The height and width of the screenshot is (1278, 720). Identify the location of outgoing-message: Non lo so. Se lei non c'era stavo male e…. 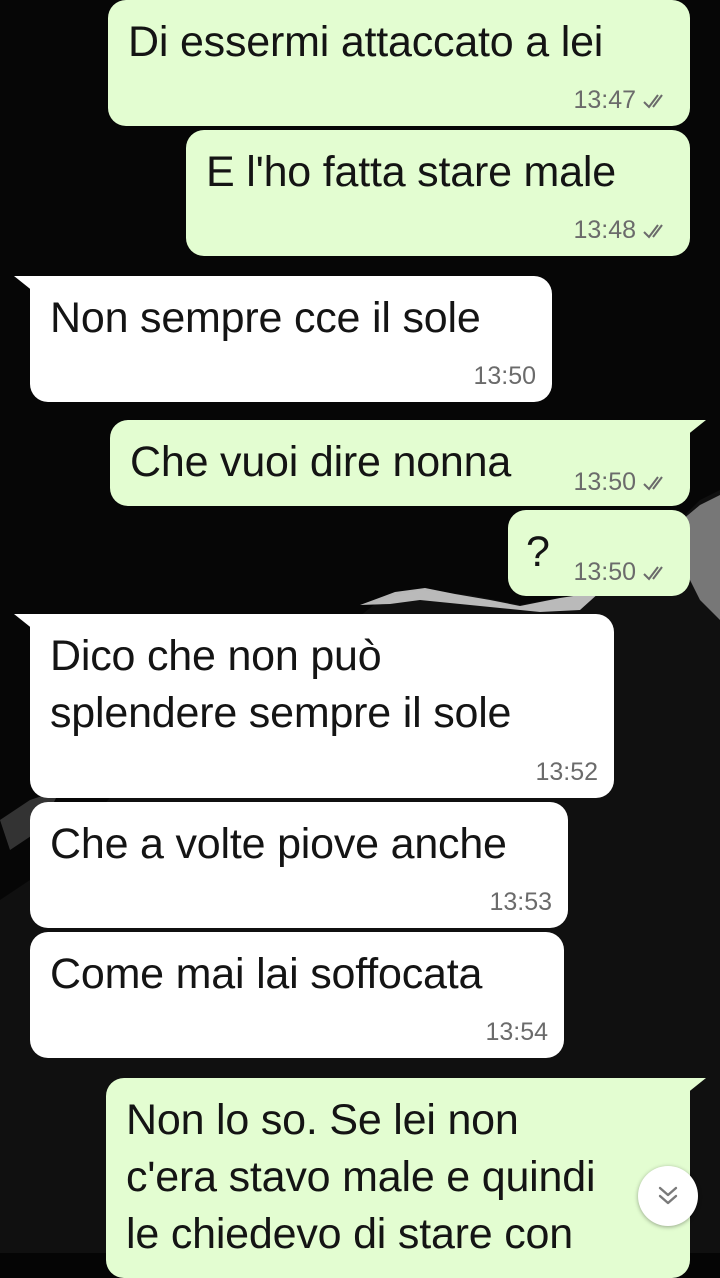
(398, 1178).